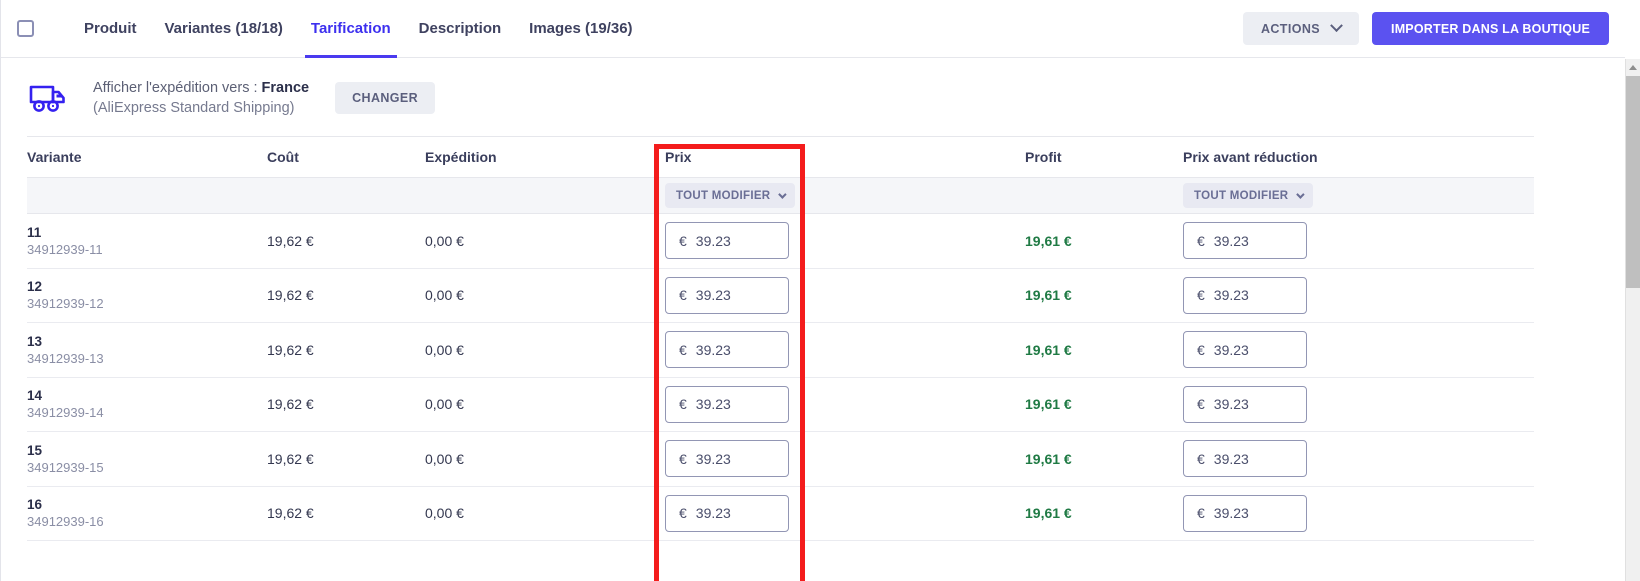 The width and height of the screenshot is (1640, 581). Describe the element at coordinates (1104, 195) in the screenshot. I see `bulk-edit-profit-cell` at that location.